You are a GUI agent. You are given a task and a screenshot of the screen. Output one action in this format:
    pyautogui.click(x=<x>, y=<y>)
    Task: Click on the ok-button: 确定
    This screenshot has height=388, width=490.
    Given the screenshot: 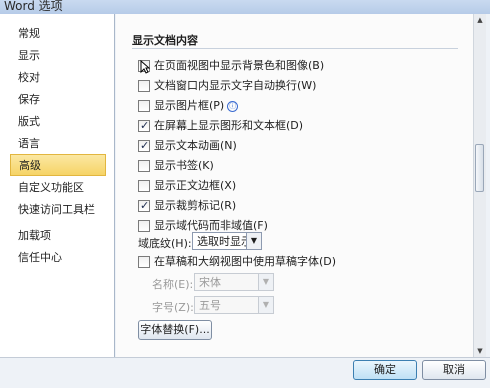 What is the action you would take?
    pyautogui.click(x=385, y=370)
    